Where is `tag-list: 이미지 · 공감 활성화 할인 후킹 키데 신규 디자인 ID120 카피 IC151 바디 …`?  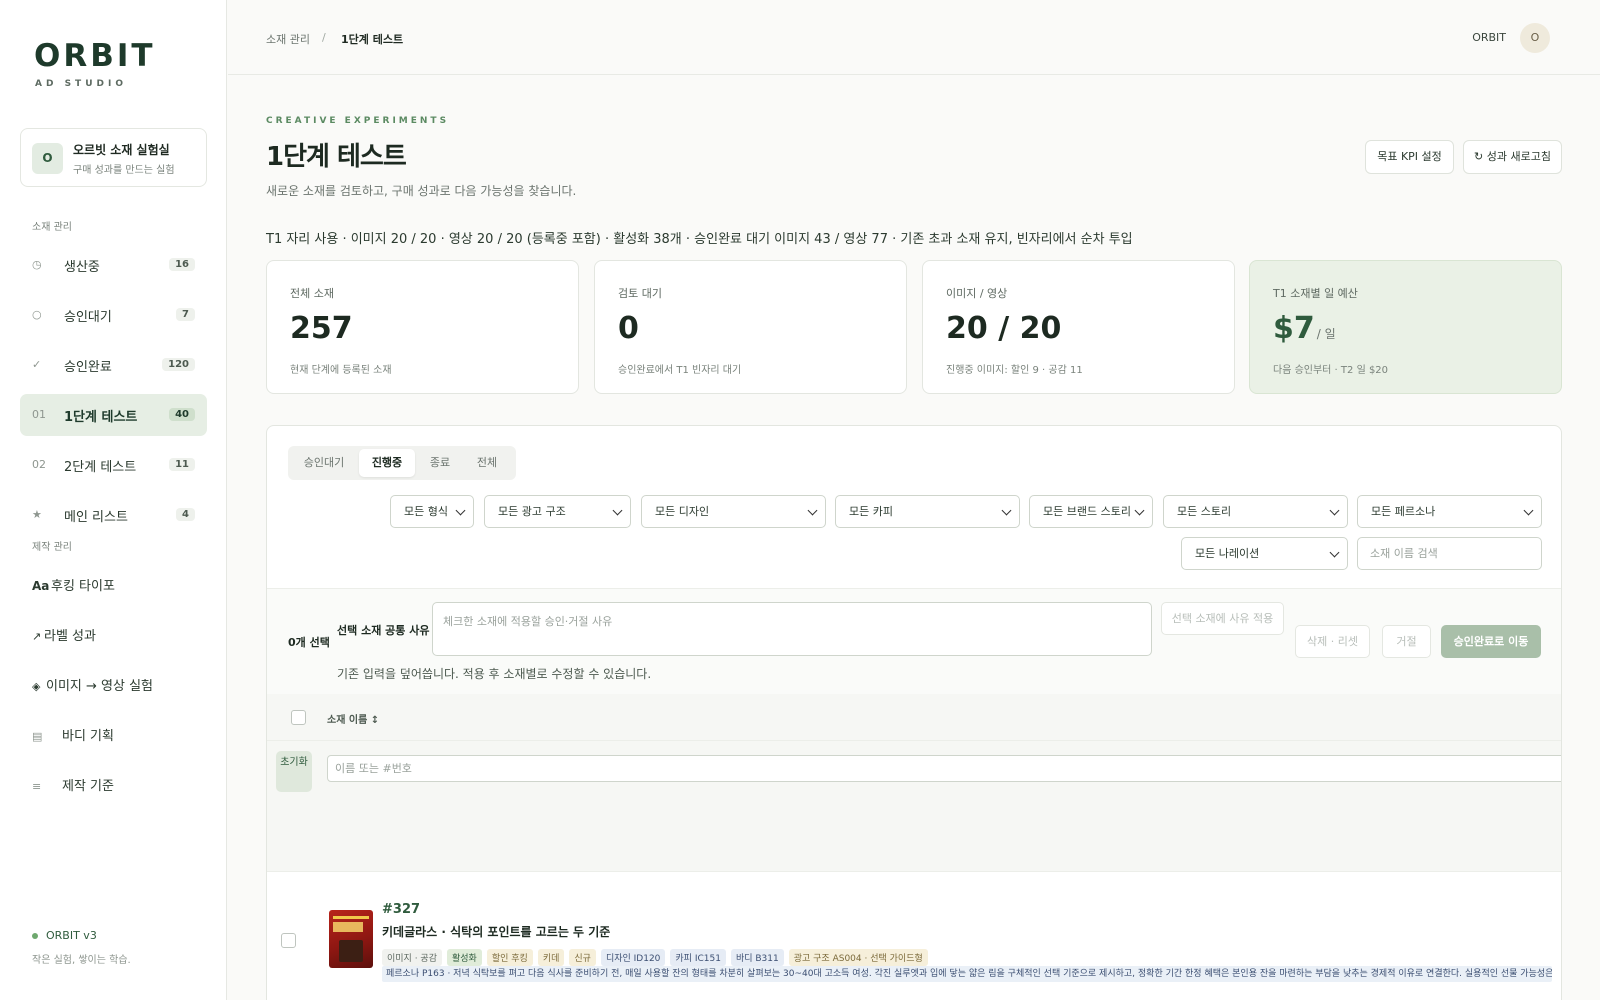 tag-list: 이미지 · 공감 활성화 할인 후킹 키데 신규 디자인 ID120 카피 IC151 바디 … is located at coordinates (657, 956).